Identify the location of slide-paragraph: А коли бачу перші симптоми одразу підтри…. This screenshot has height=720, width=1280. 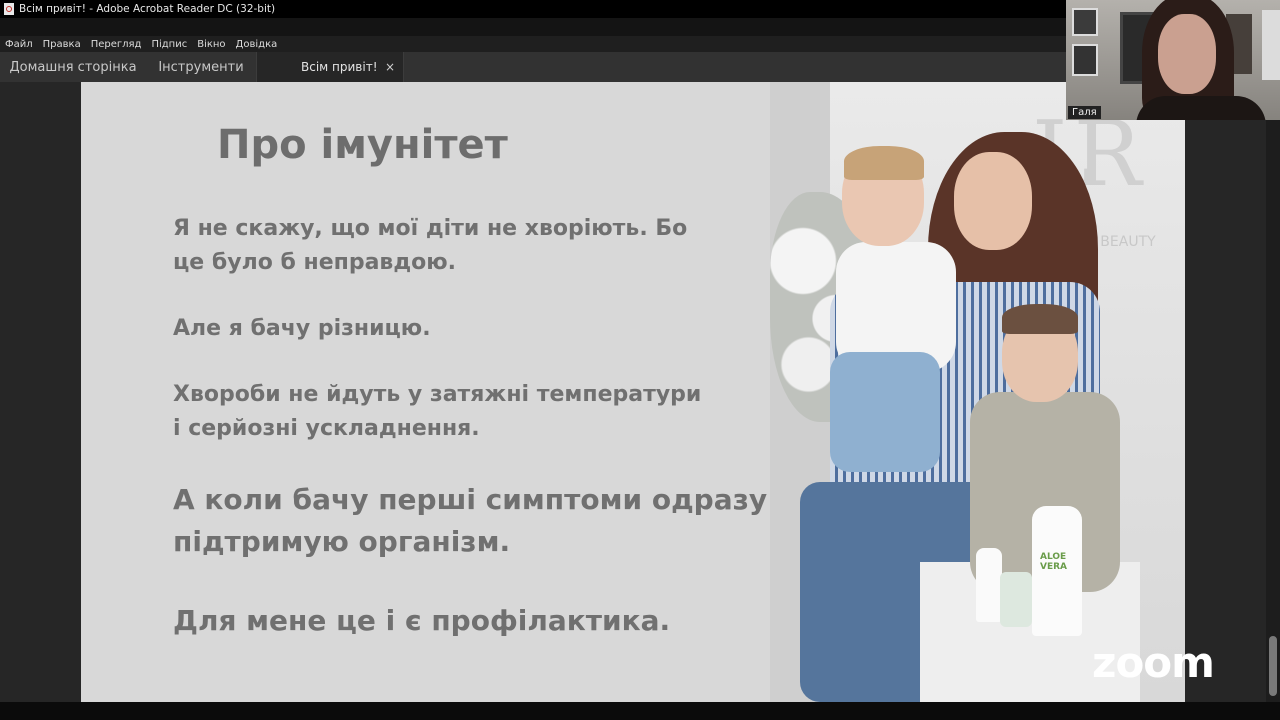
(470, 520).